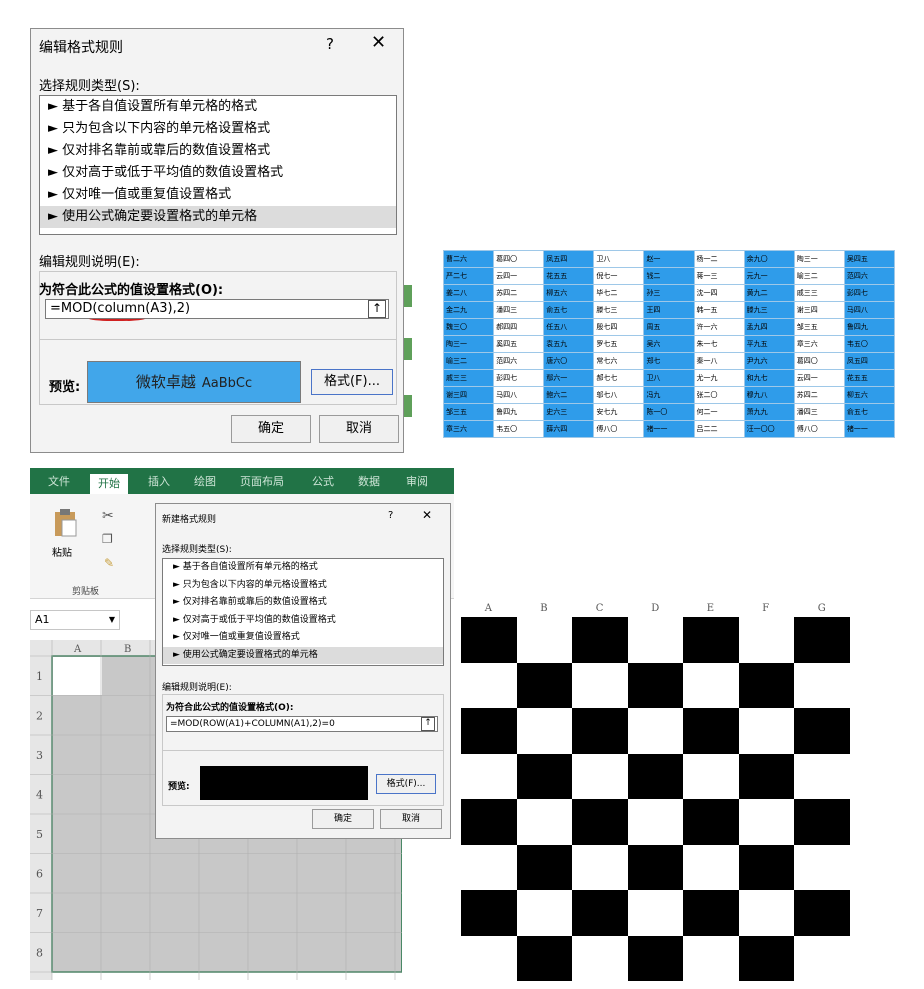  I want to click on tab-review: 审阅, so click(417, 481).